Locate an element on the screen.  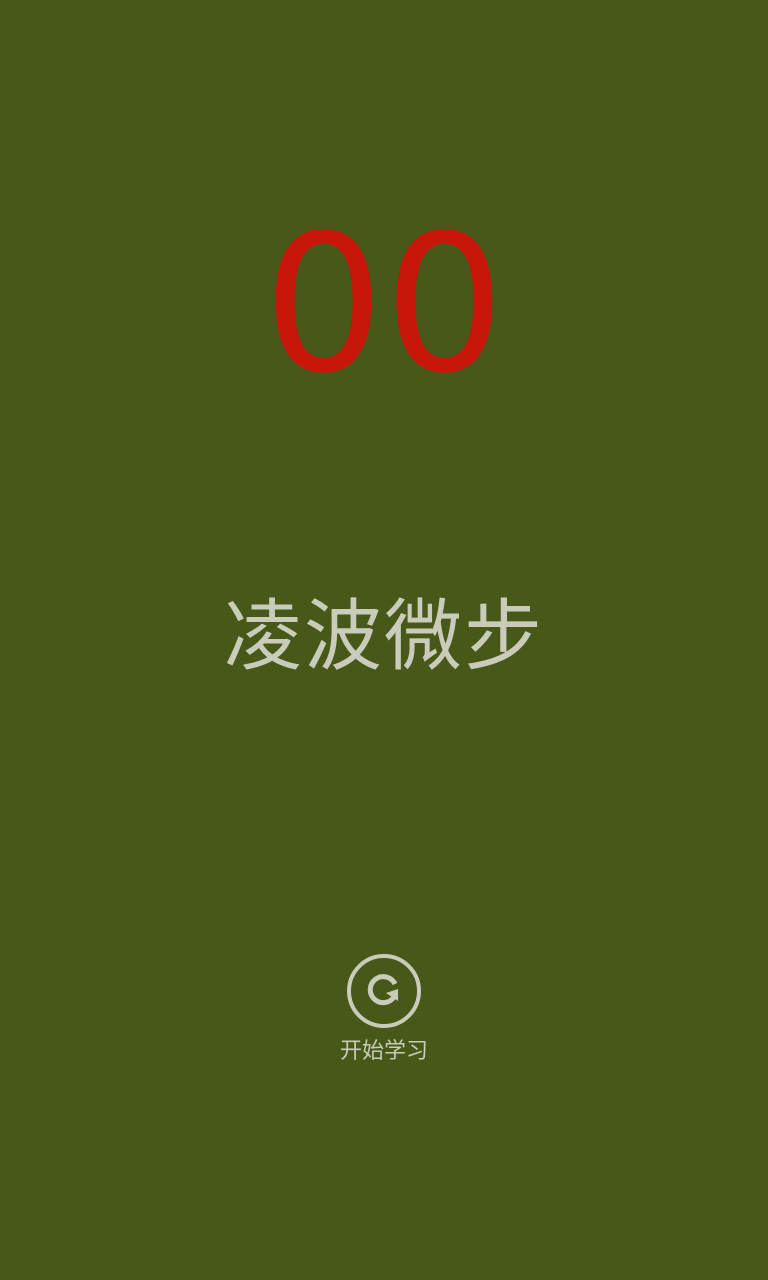
start-learning-label: 开始学习 is located at coordinates (383, 1051).